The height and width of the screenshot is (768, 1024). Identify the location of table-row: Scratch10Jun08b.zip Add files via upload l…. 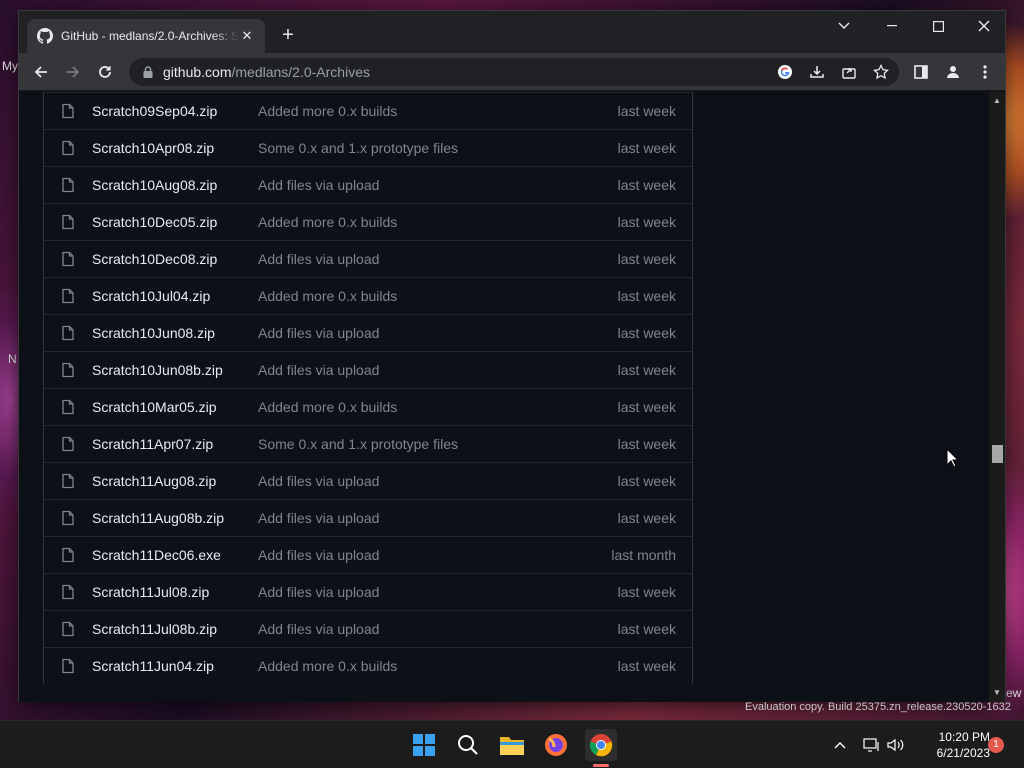
(368, 369).